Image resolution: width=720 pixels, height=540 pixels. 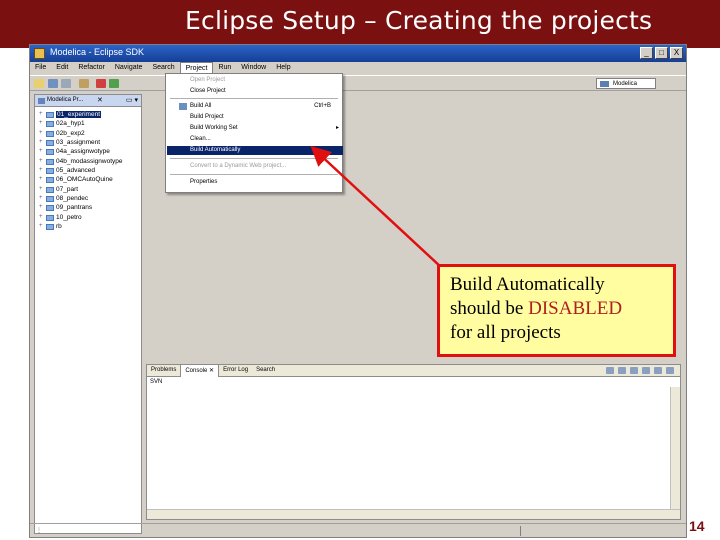 What do you see at coordinates (81, 133) in the screenshot?
I see `tree-item: +02b_exp2` at bounding box center [81, 133].